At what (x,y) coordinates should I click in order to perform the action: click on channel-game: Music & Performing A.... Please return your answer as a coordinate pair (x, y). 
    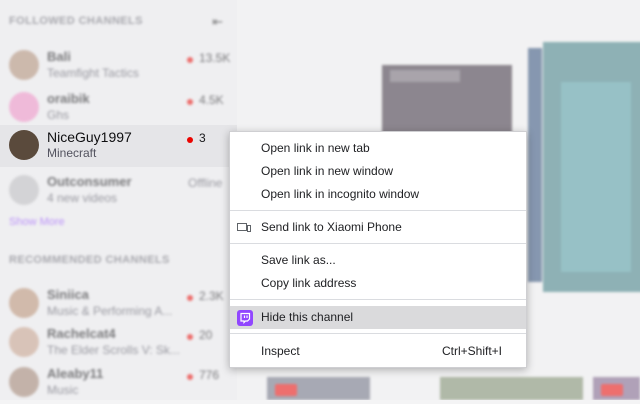
    Looking at the image, I should click on (110, 311).